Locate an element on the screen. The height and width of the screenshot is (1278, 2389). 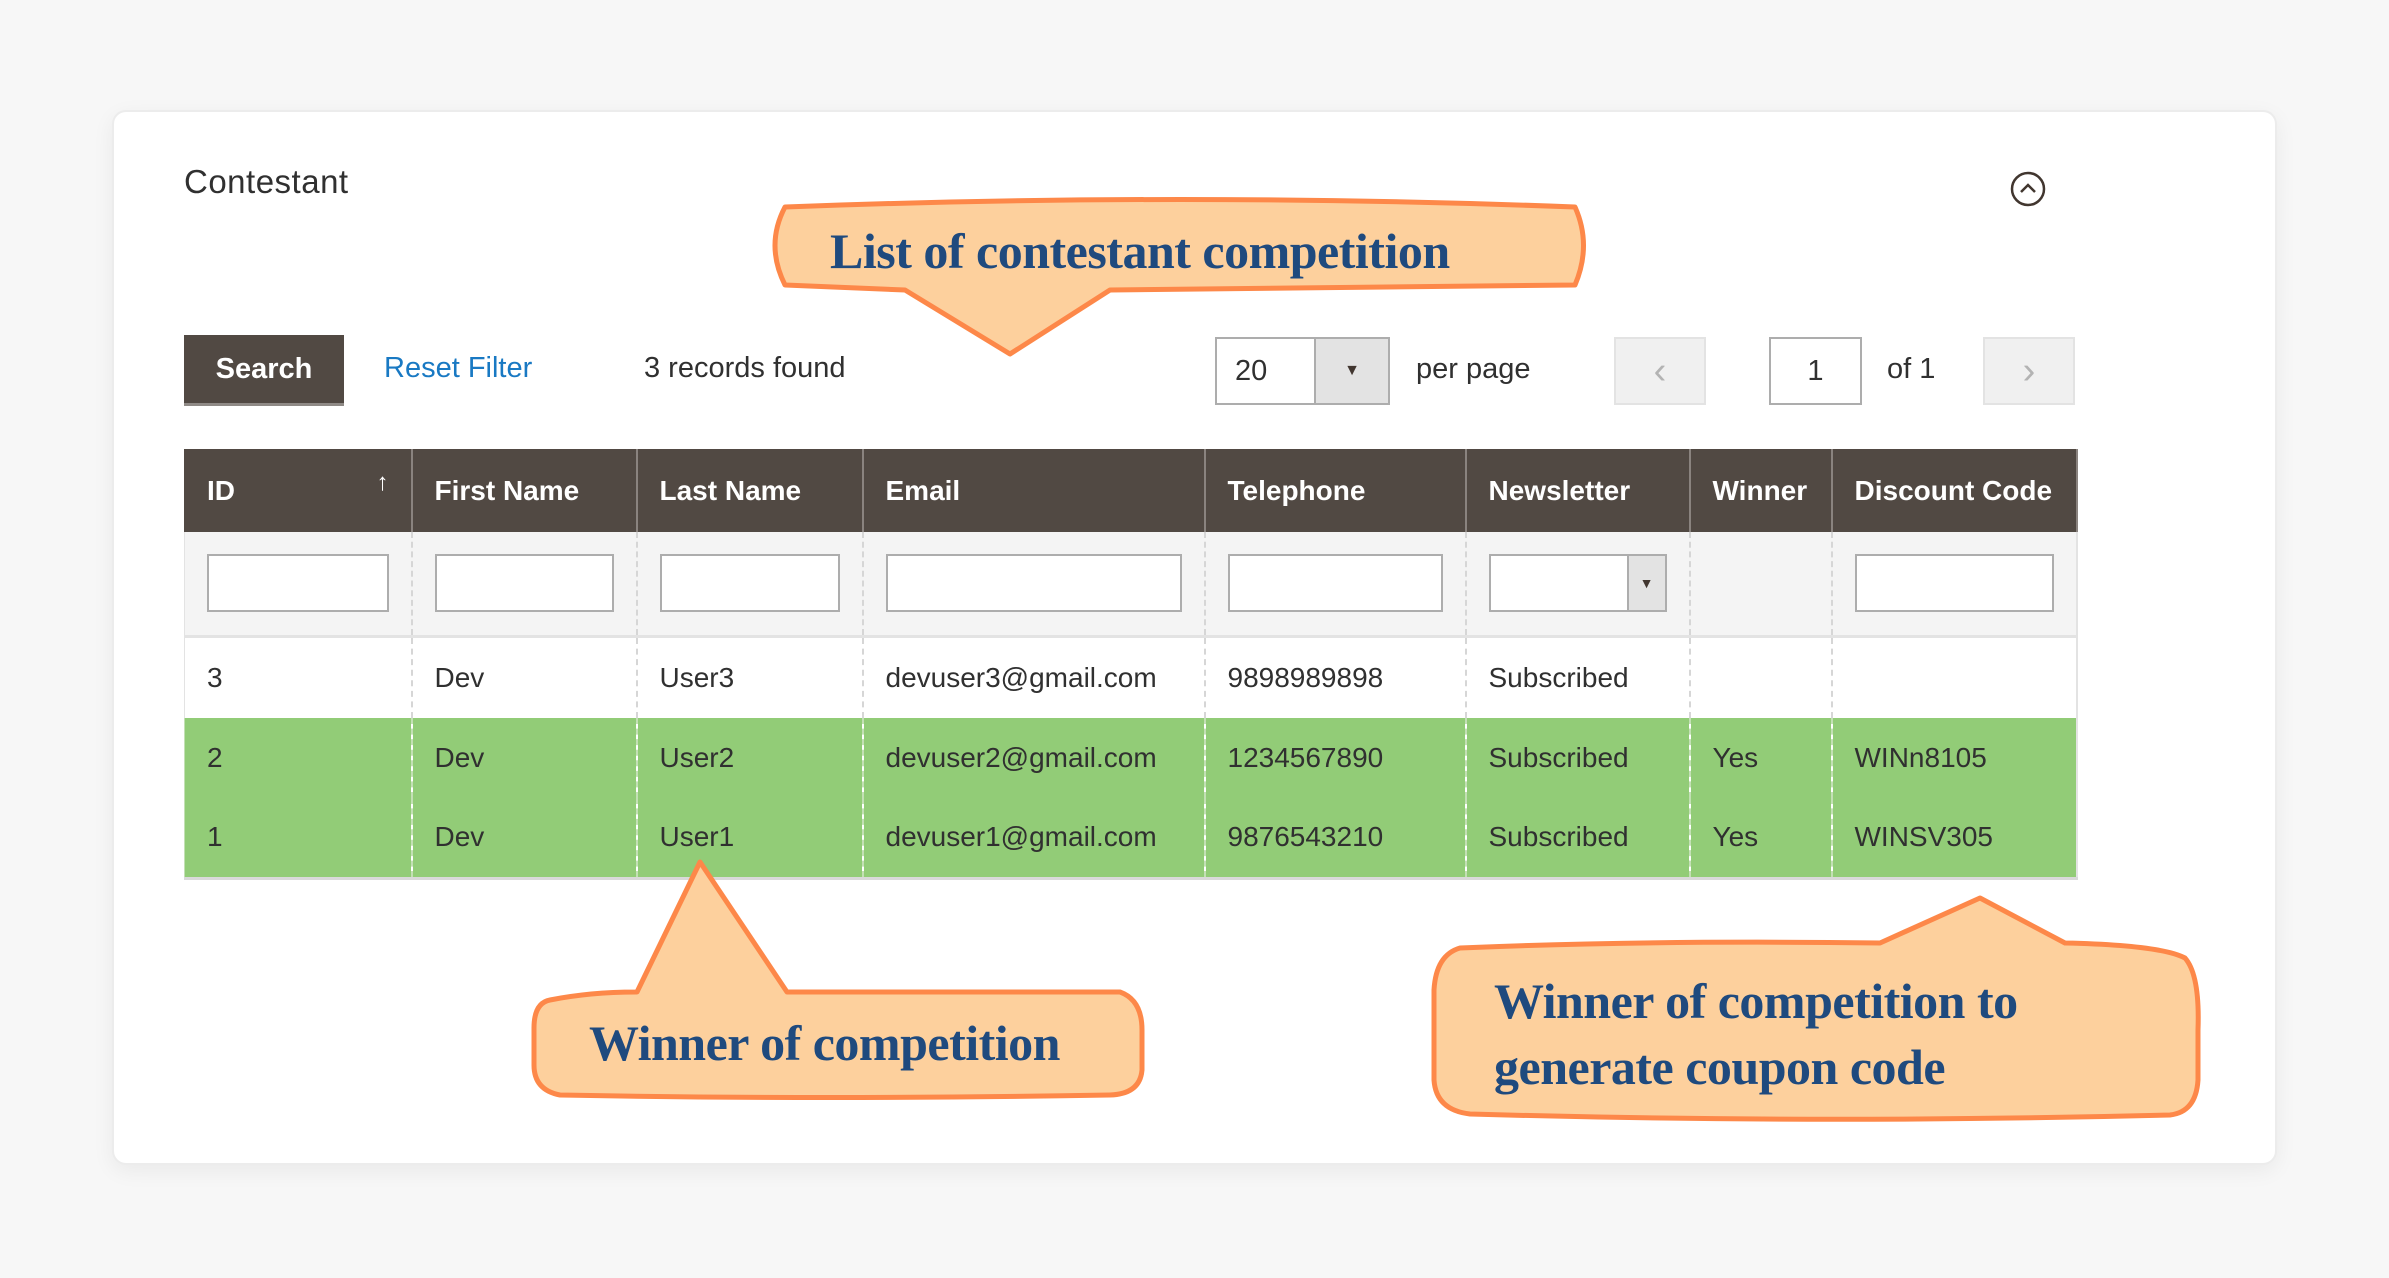
cell-last-name: User2 is located at coordinates (749, 758).